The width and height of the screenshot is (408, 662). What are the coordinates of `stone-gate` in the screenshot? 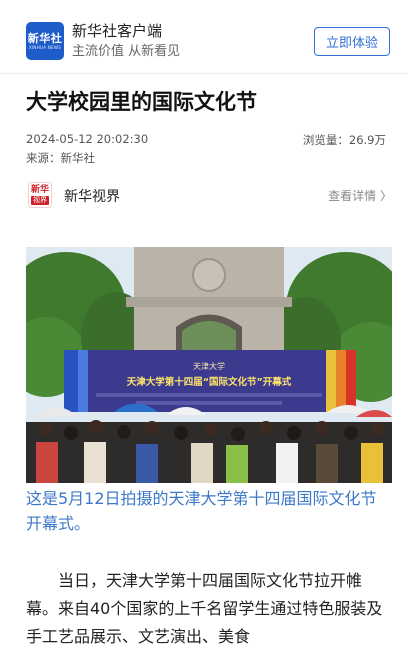 It's located at (209, 304).